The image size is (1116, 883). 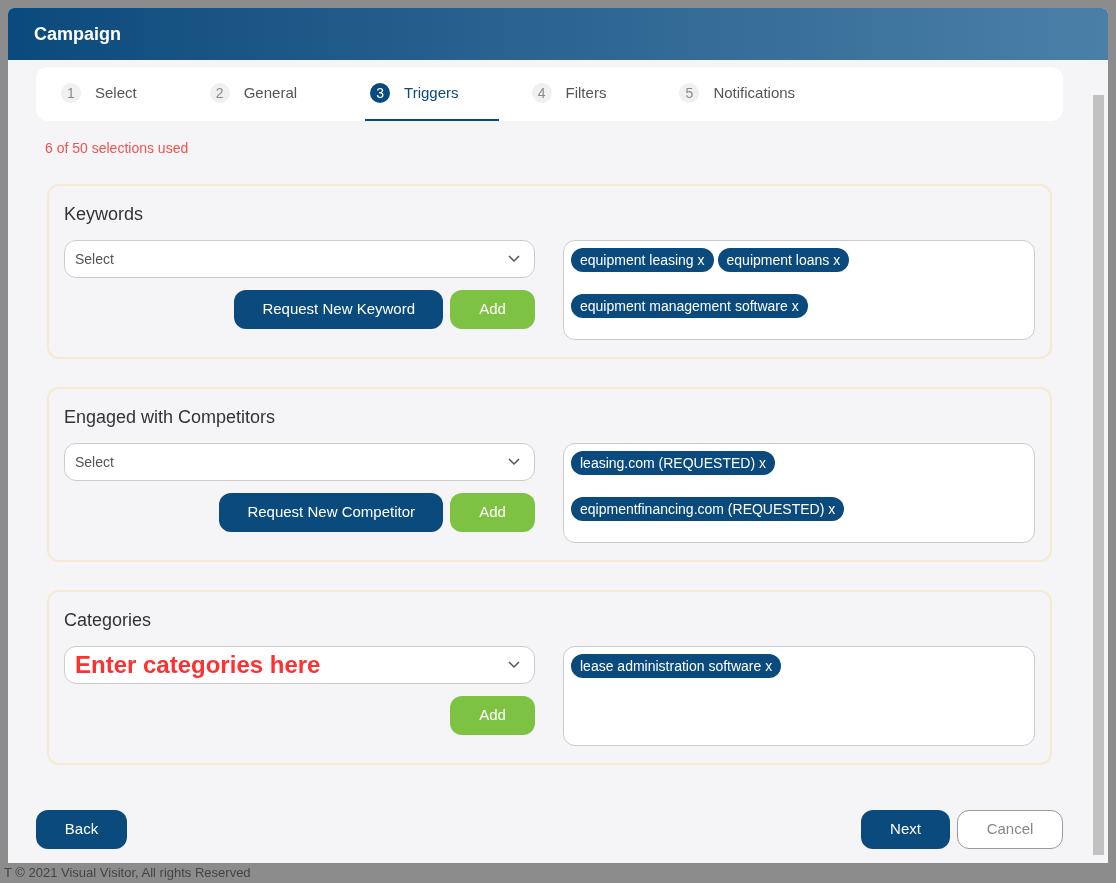 I want to click on tag-chip: lease administration software x, so click(x=676, y=666).